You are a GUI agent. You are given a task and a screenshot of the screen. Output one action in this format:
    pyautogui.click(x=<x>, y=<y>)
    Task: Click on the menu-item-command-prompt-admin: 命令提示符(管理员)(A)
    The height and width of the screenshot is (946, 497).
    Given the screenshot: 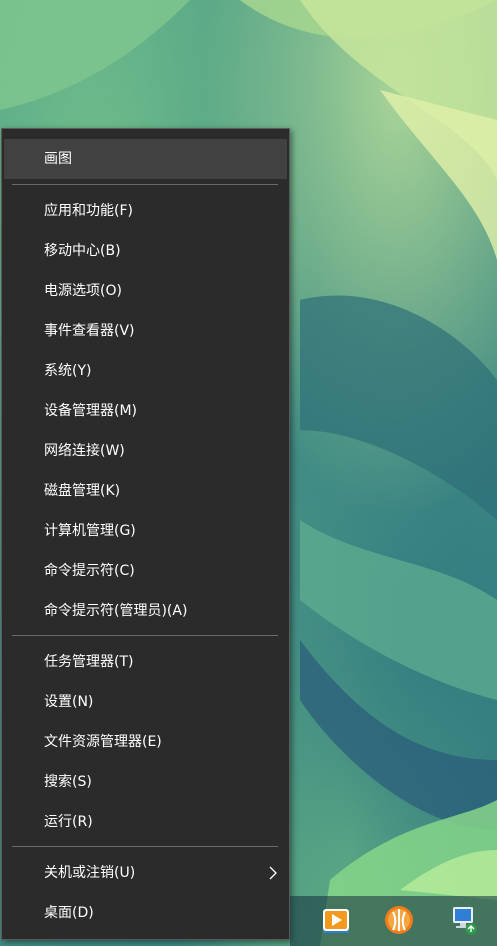 What is the action you would take?
    pyautogui.click(x=145, y=611)
    